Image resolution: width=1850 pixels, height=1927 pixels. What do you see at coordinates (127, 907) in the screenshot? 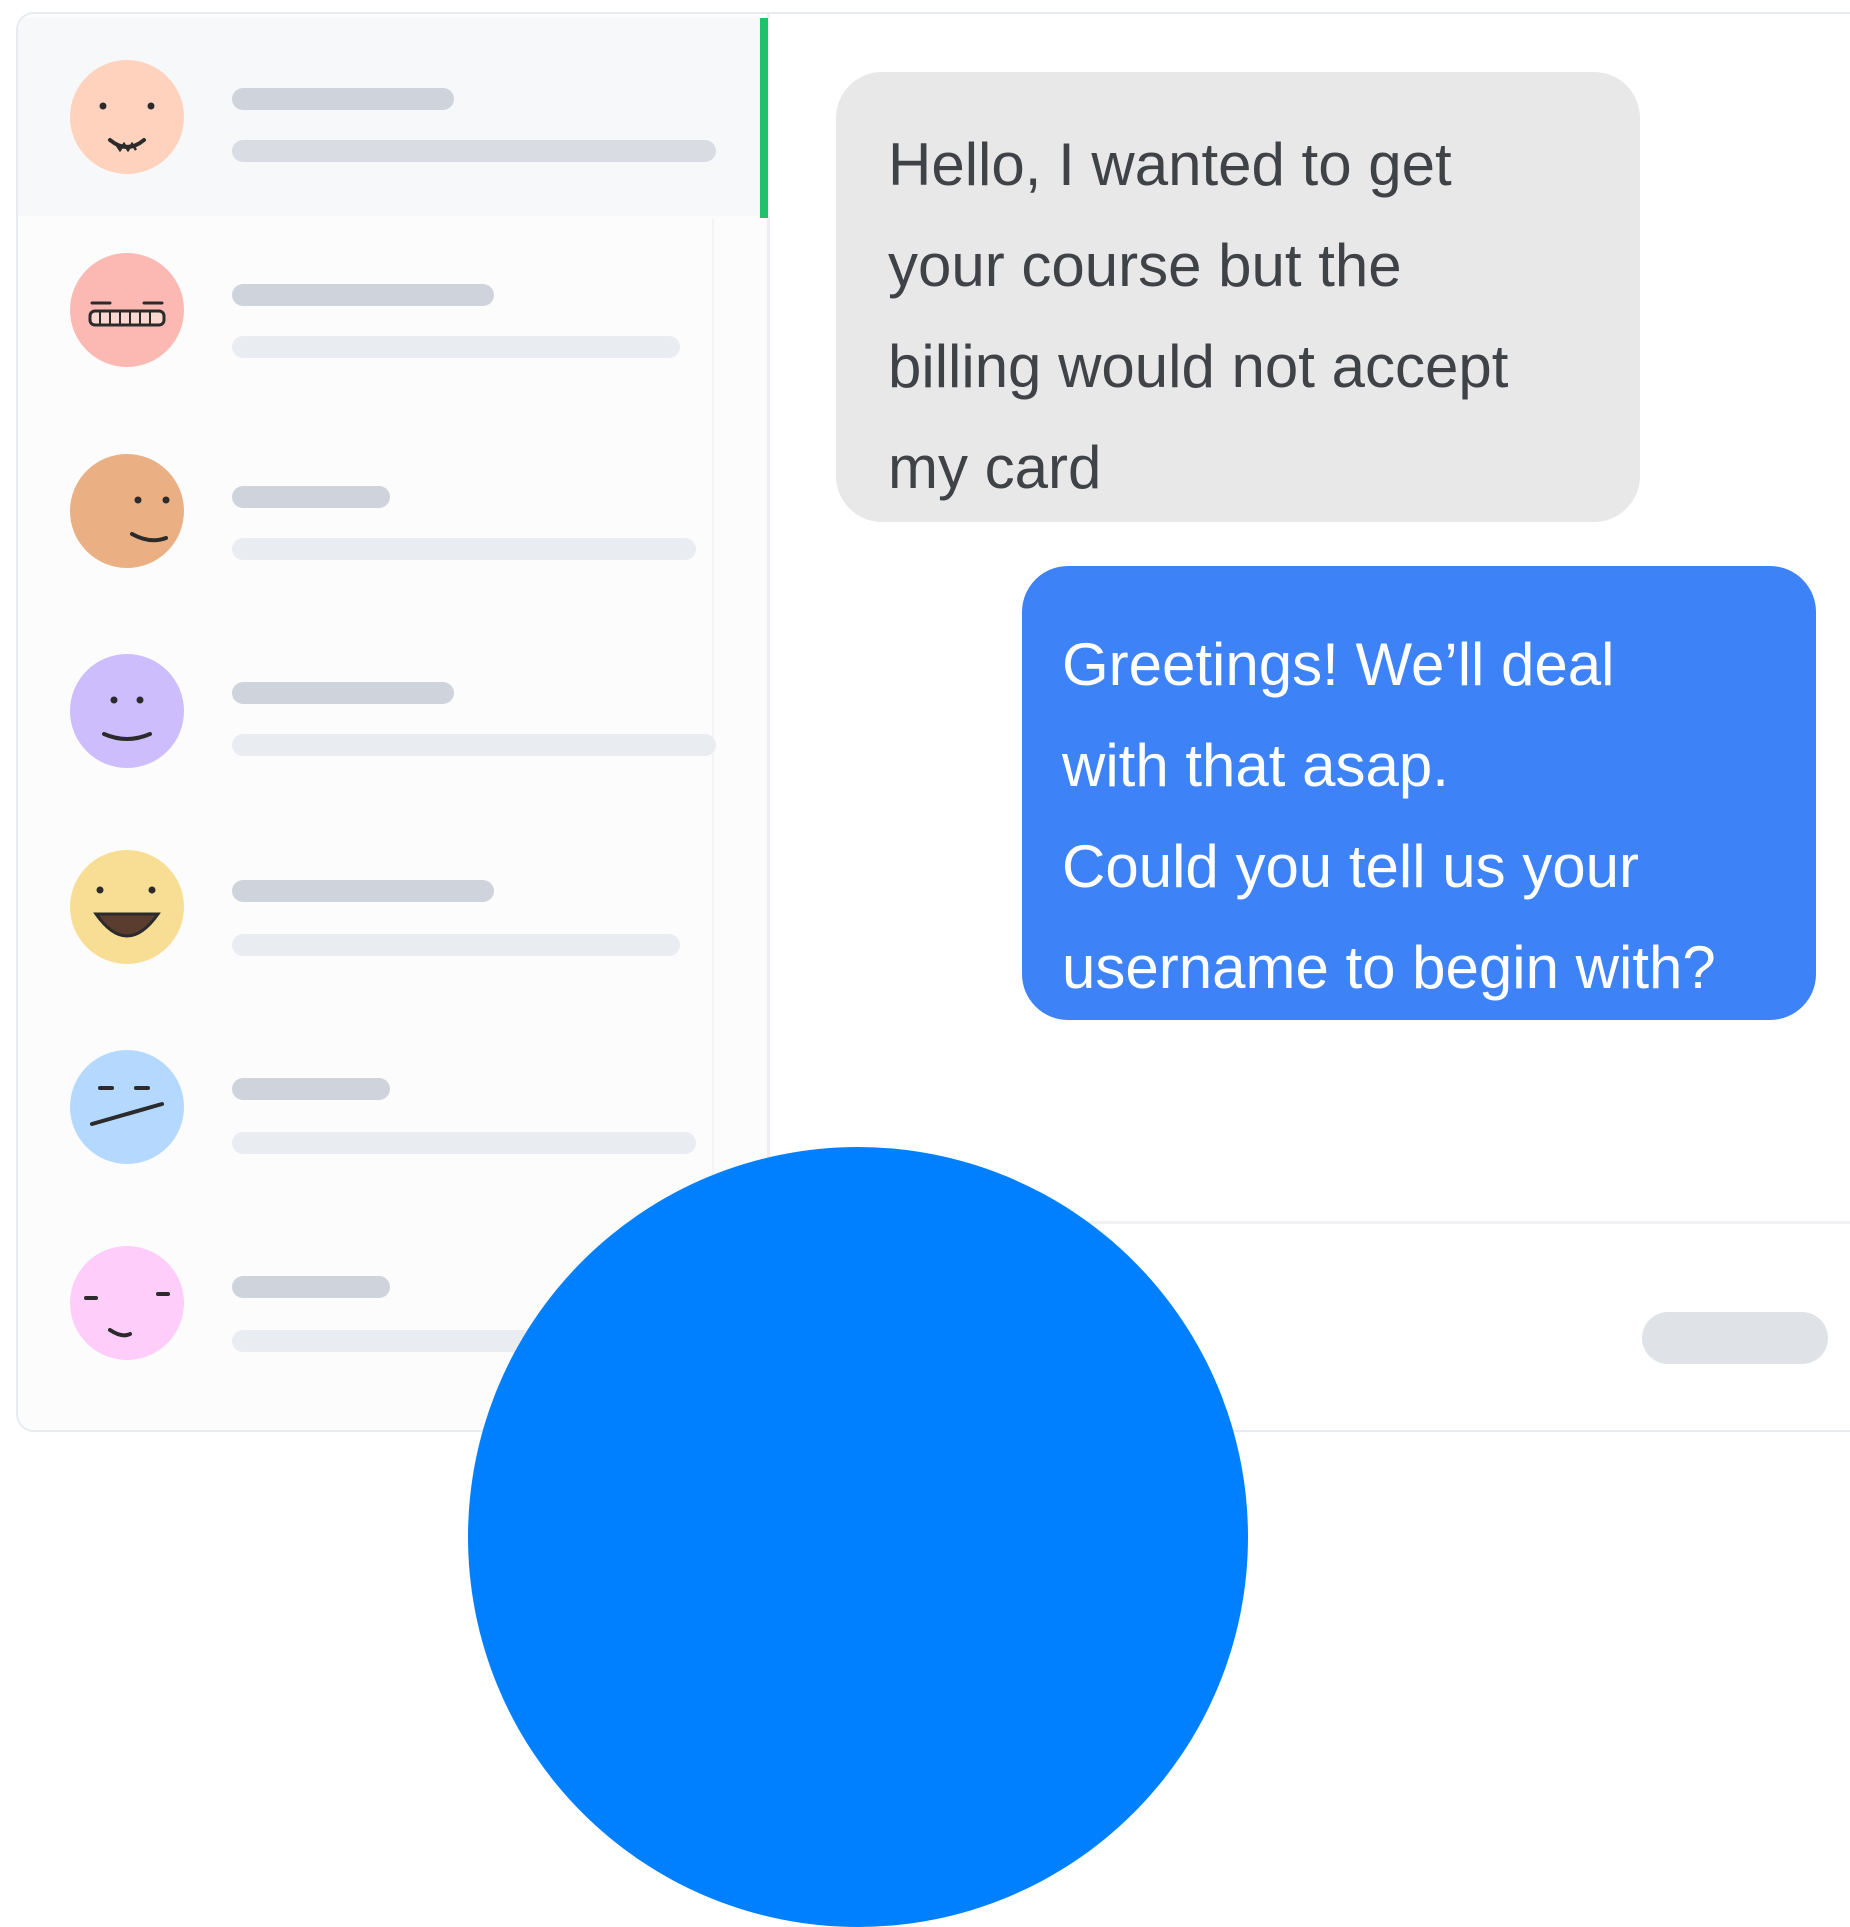
I see `laughing-face-icon` at bounding box center [127, 907].